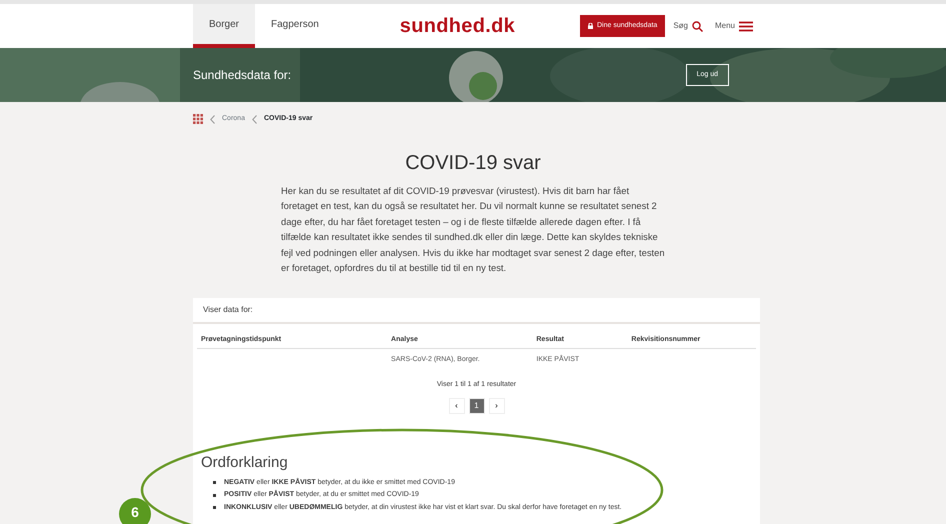  I want to click on page-button: ‹, so click(456, 406).